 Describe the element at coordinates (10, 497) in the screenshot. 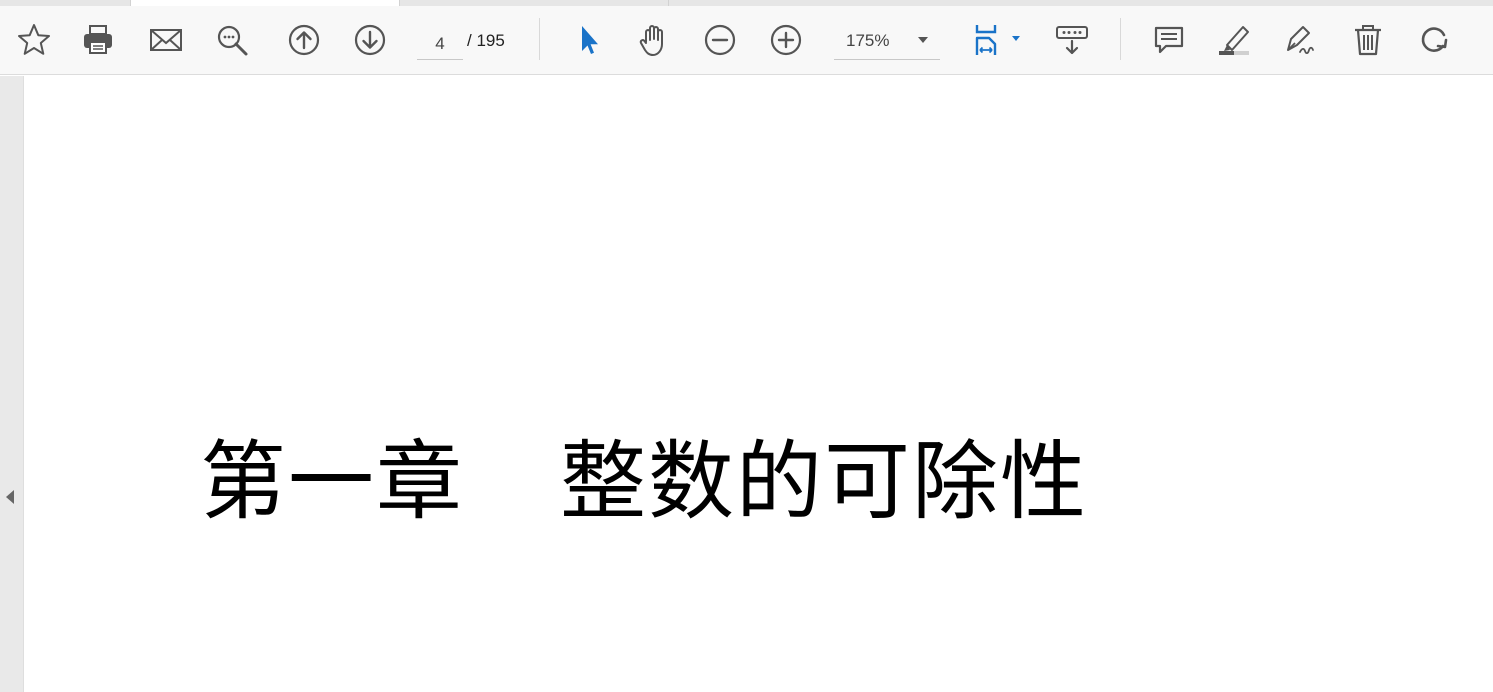

I see `chevron-left-icon` at that location.